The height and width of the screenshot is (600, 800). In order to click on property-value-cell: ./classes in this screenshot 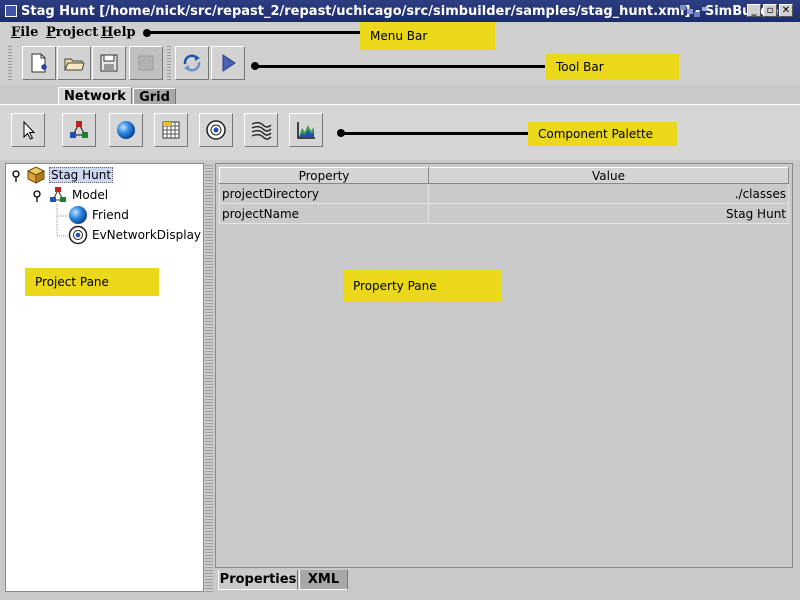, I will do `click(608, 193)`.